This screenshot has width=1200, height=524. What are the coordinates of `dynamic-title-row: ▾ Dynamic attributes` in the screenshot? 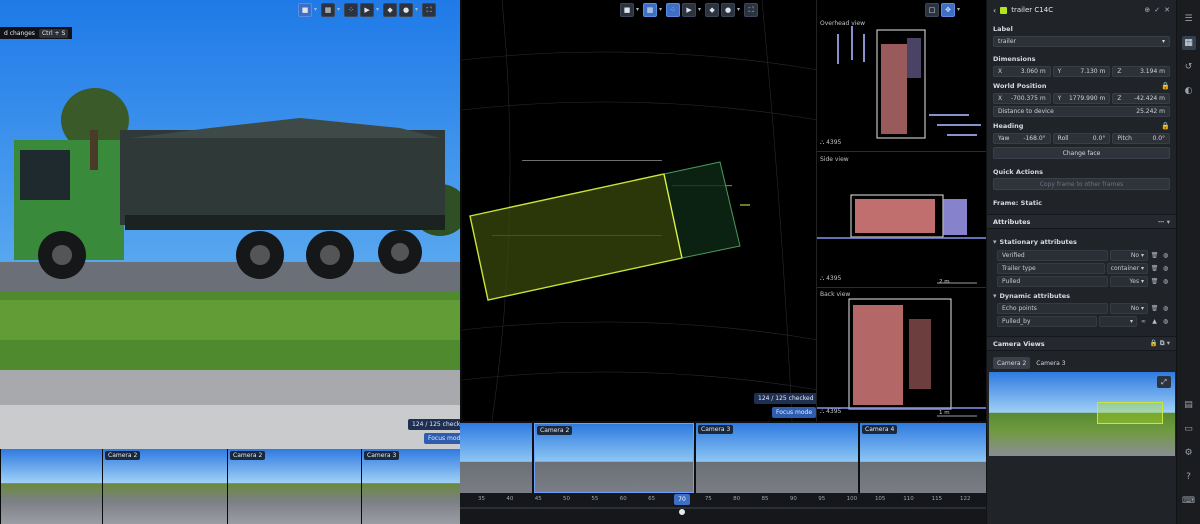 It's located at (1081, 296).